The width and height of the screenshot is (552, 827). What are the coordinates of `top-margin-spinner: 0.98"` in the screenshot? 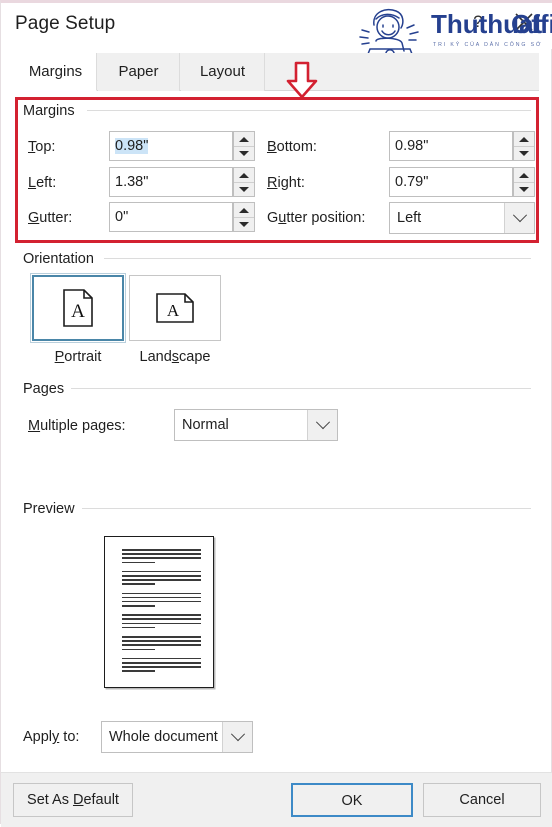 It's located at (182, 146).